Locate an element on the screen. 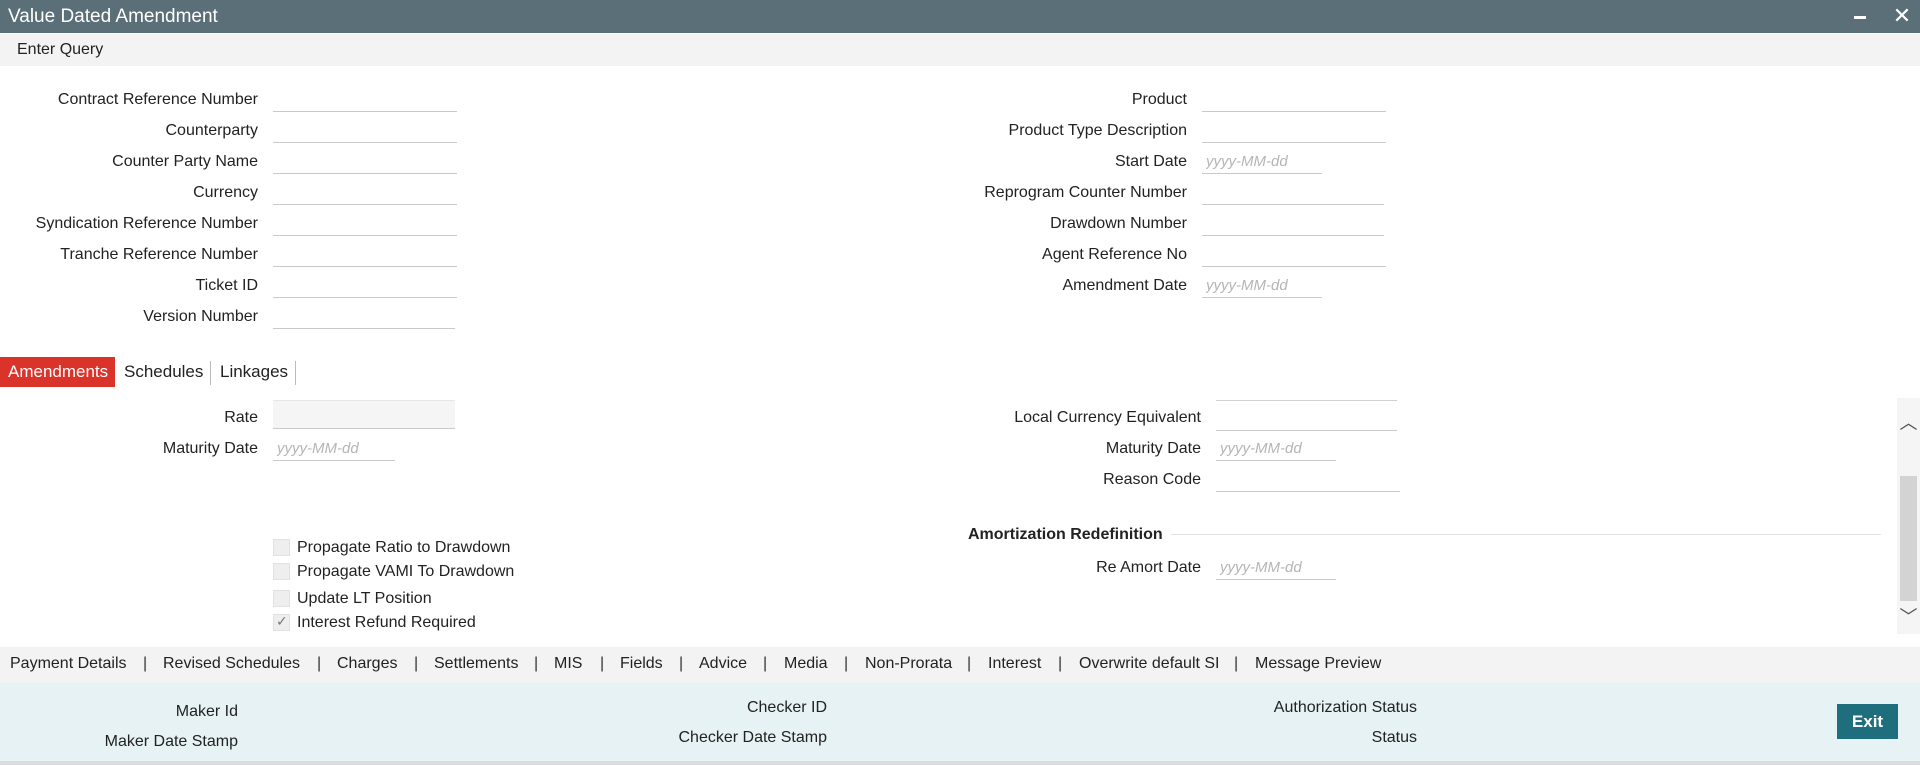  tab-amendments: Amendments is located at coordinates (57, 372).